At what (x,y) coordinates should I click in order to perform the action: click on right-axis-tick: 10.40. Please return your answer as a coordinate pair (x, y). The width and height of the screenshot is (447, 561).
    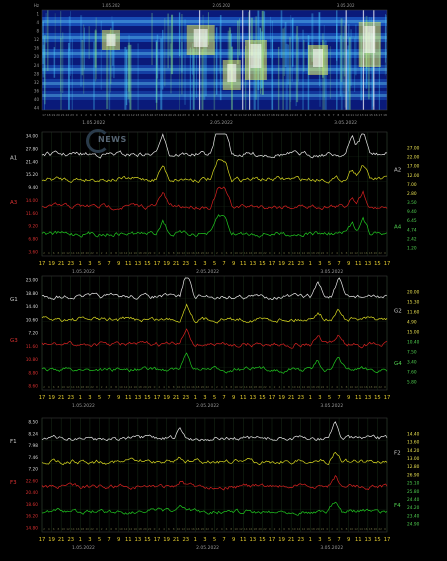
    Looking at the image, I should click on (413, 343).